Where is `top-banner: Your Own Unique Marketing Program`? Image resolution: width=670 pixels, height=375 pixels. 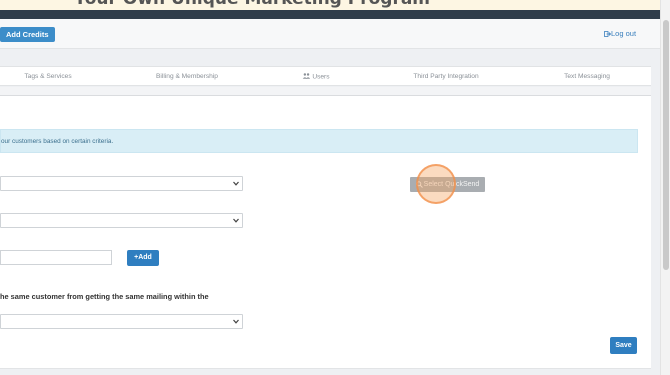 top-banner: Your Own Unique Marketing Program is located at coordinates (330, 5).